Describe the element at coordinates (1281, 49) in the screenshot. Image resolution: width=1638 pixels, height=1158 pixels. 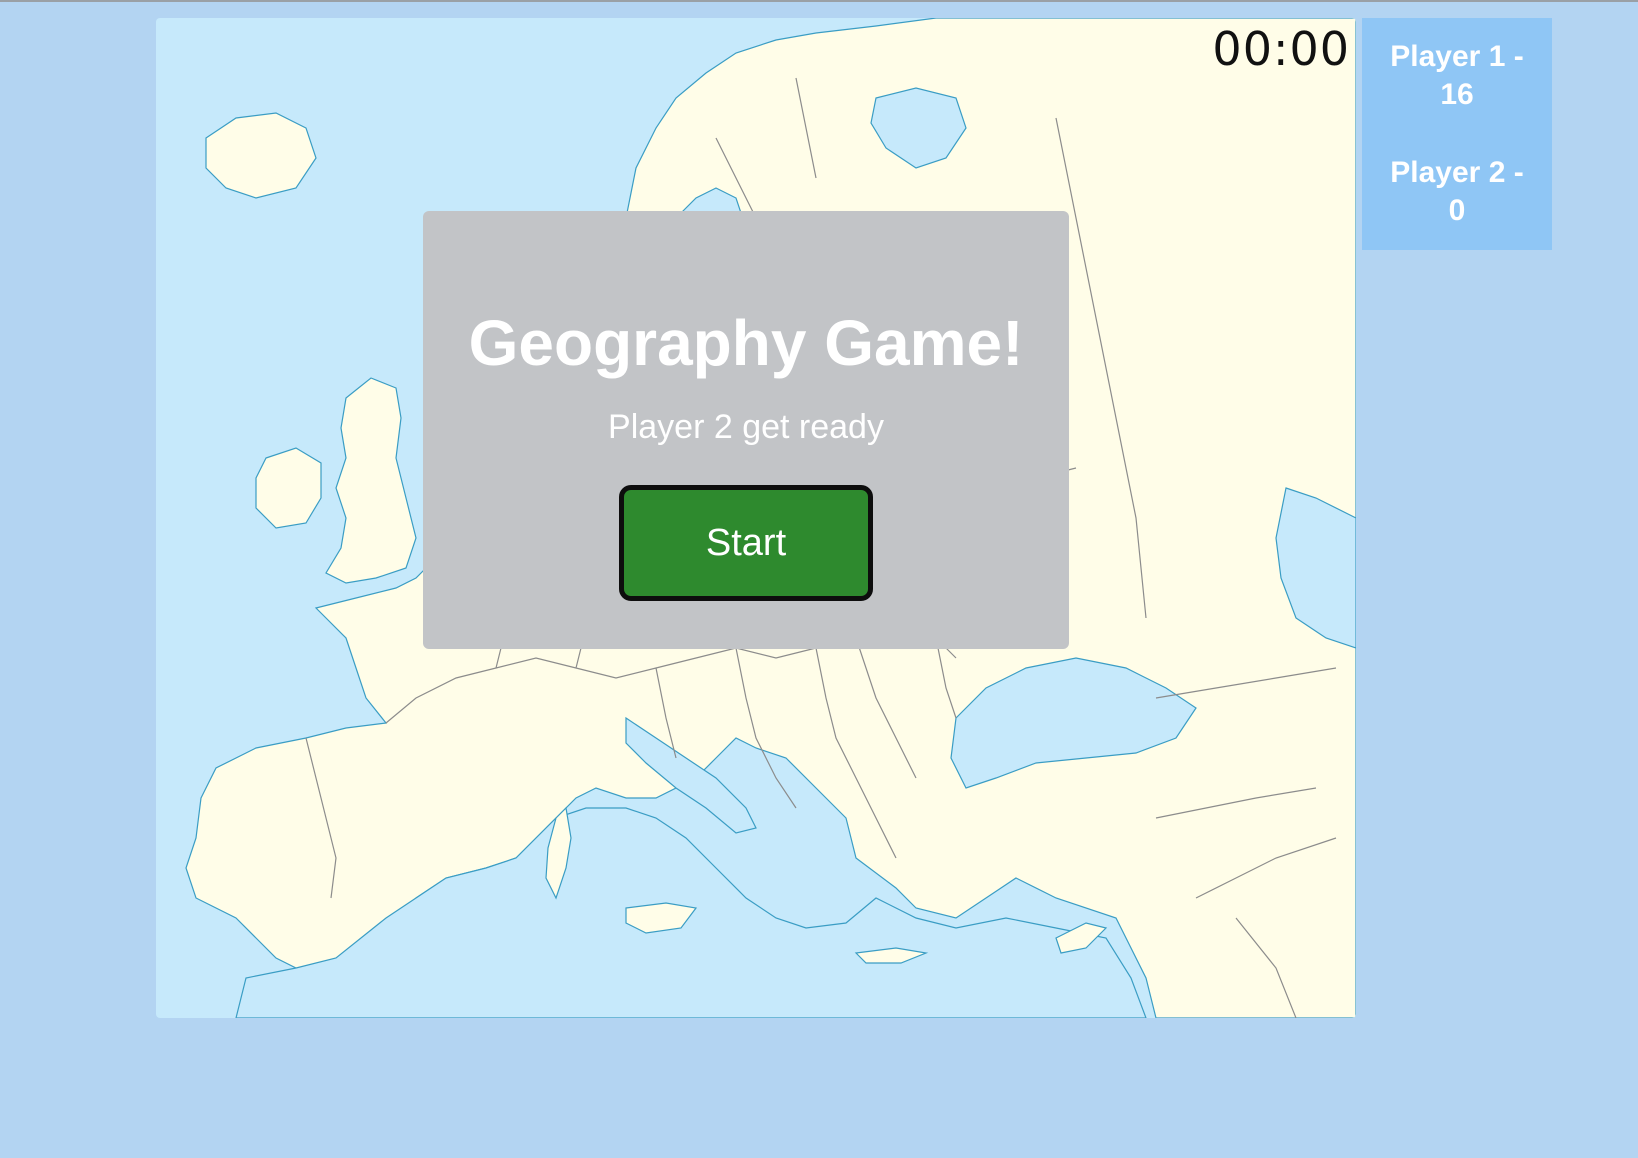
I see `game-timer: 00:00` at that location.